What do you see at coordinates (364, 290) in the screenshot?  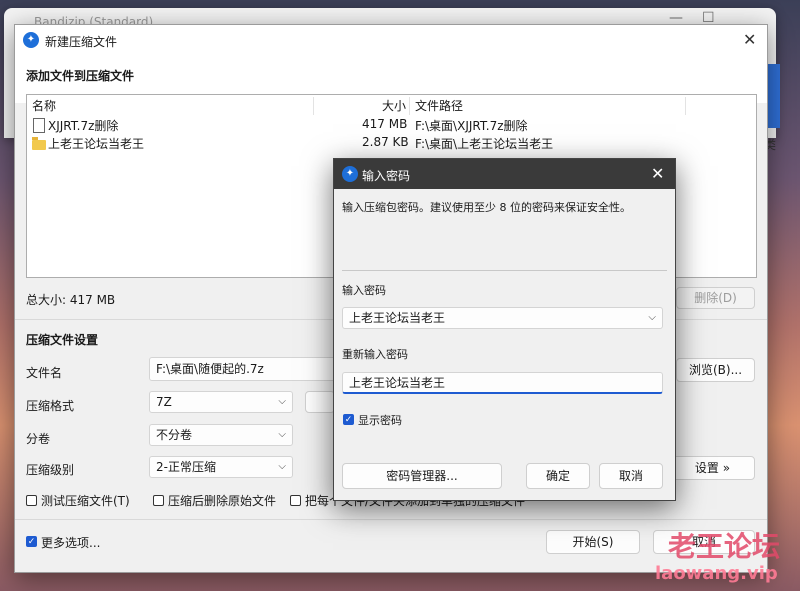 I see `password-label: 输入密码` at bounding box center [364, 290].